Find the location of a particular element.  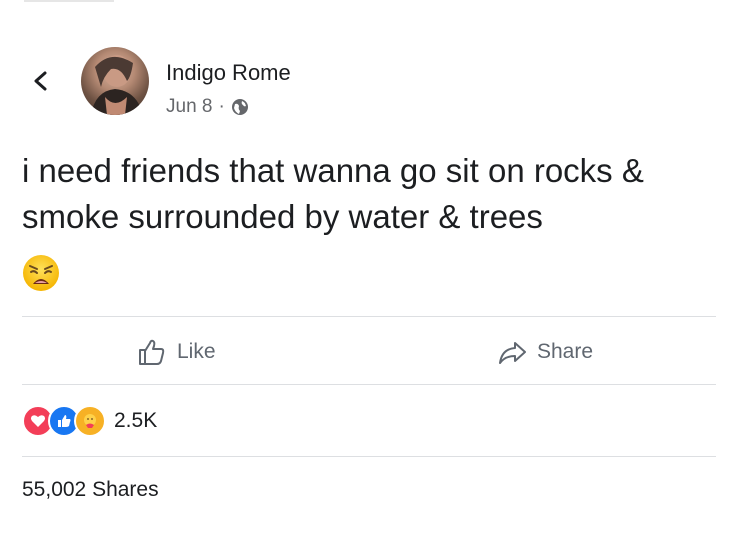

share-label: Share is located at coordinates (565, 351).